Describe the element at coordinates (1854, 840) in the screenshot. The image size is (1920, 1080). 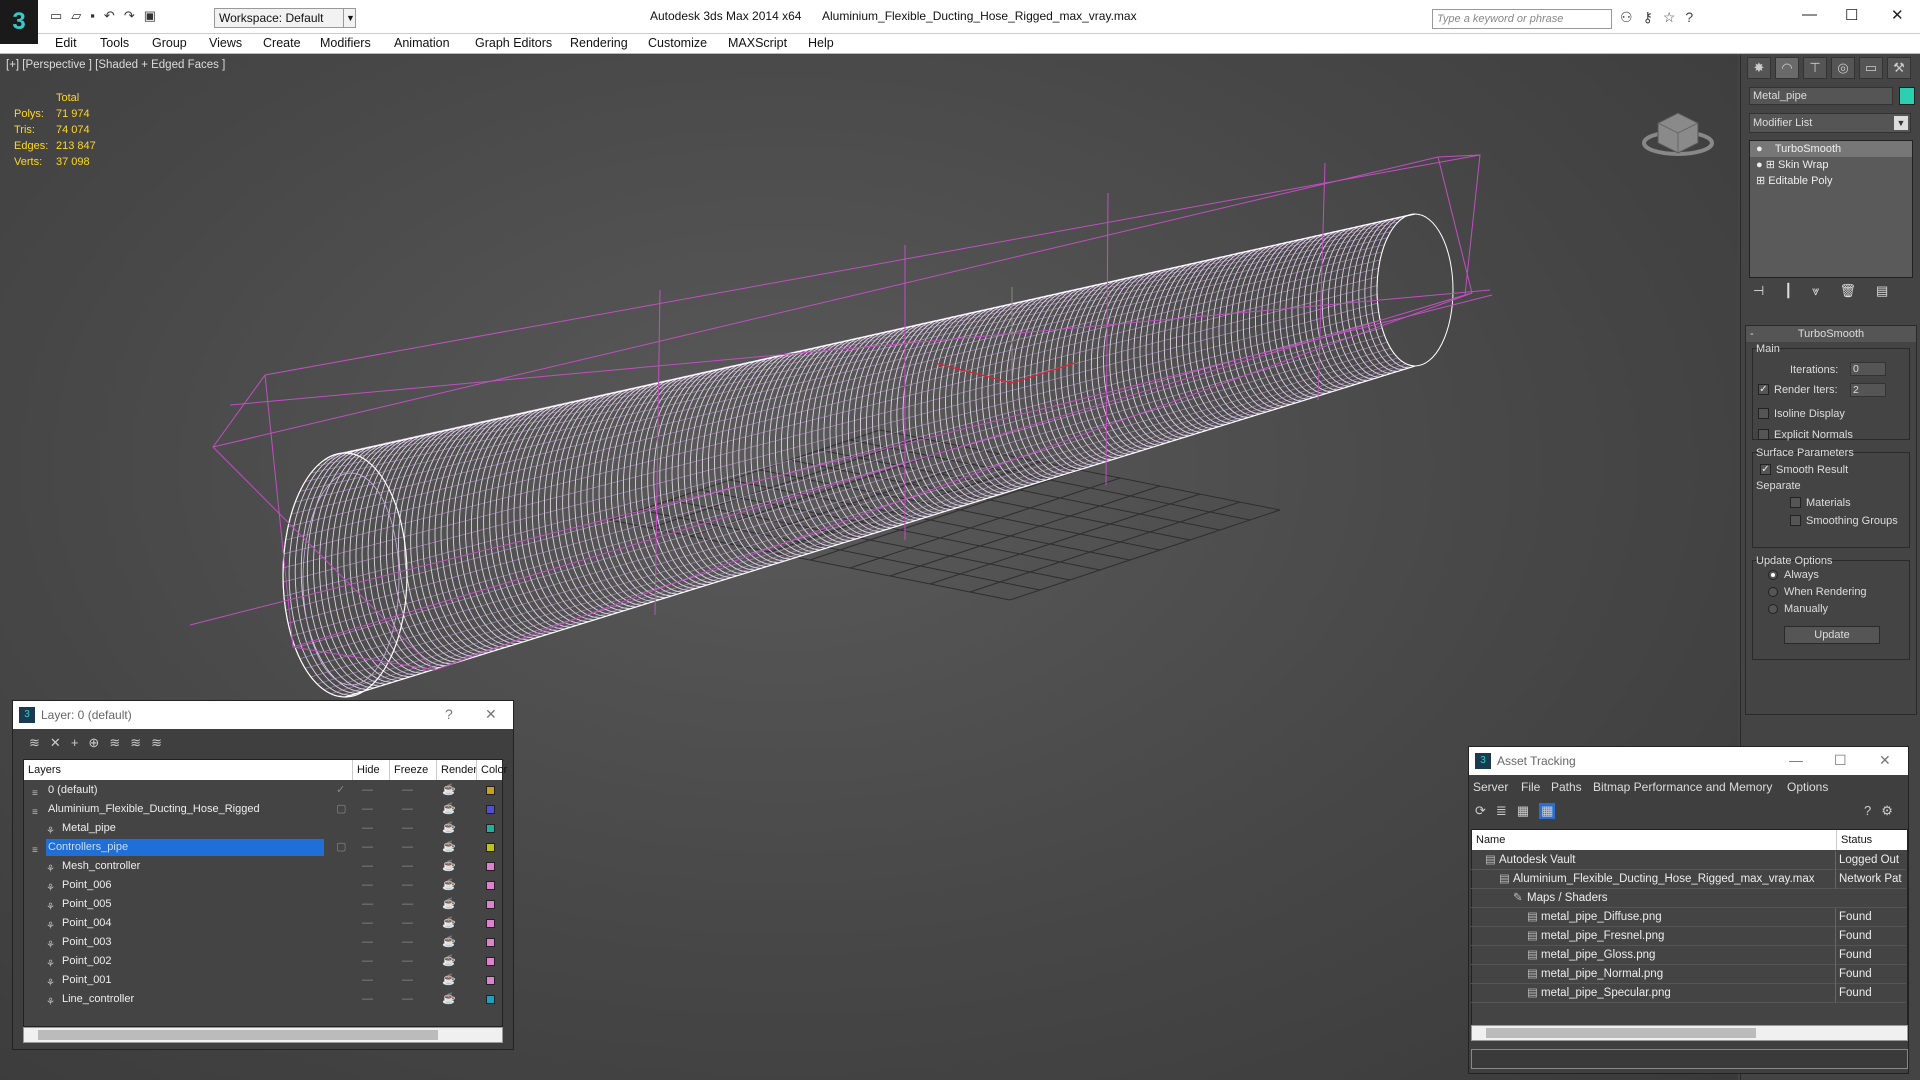
I see `col-status: Status` at that location.